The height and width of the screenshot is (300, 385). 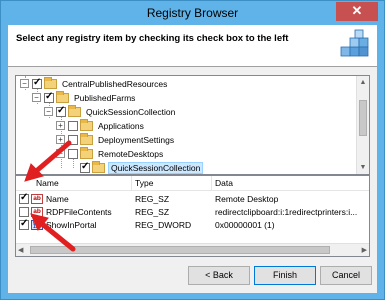 I want to click on tree-item-quick-session-collection-leaf: QuickSessionCollection, so click(x=142, y=167).